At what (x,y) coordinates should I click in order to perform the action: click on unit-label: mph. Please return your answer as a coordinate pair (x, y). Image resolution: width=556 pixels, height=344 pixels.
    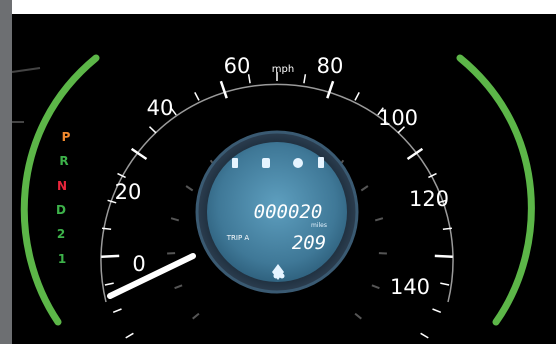
    Looking at the image, I should click on (283, 69).